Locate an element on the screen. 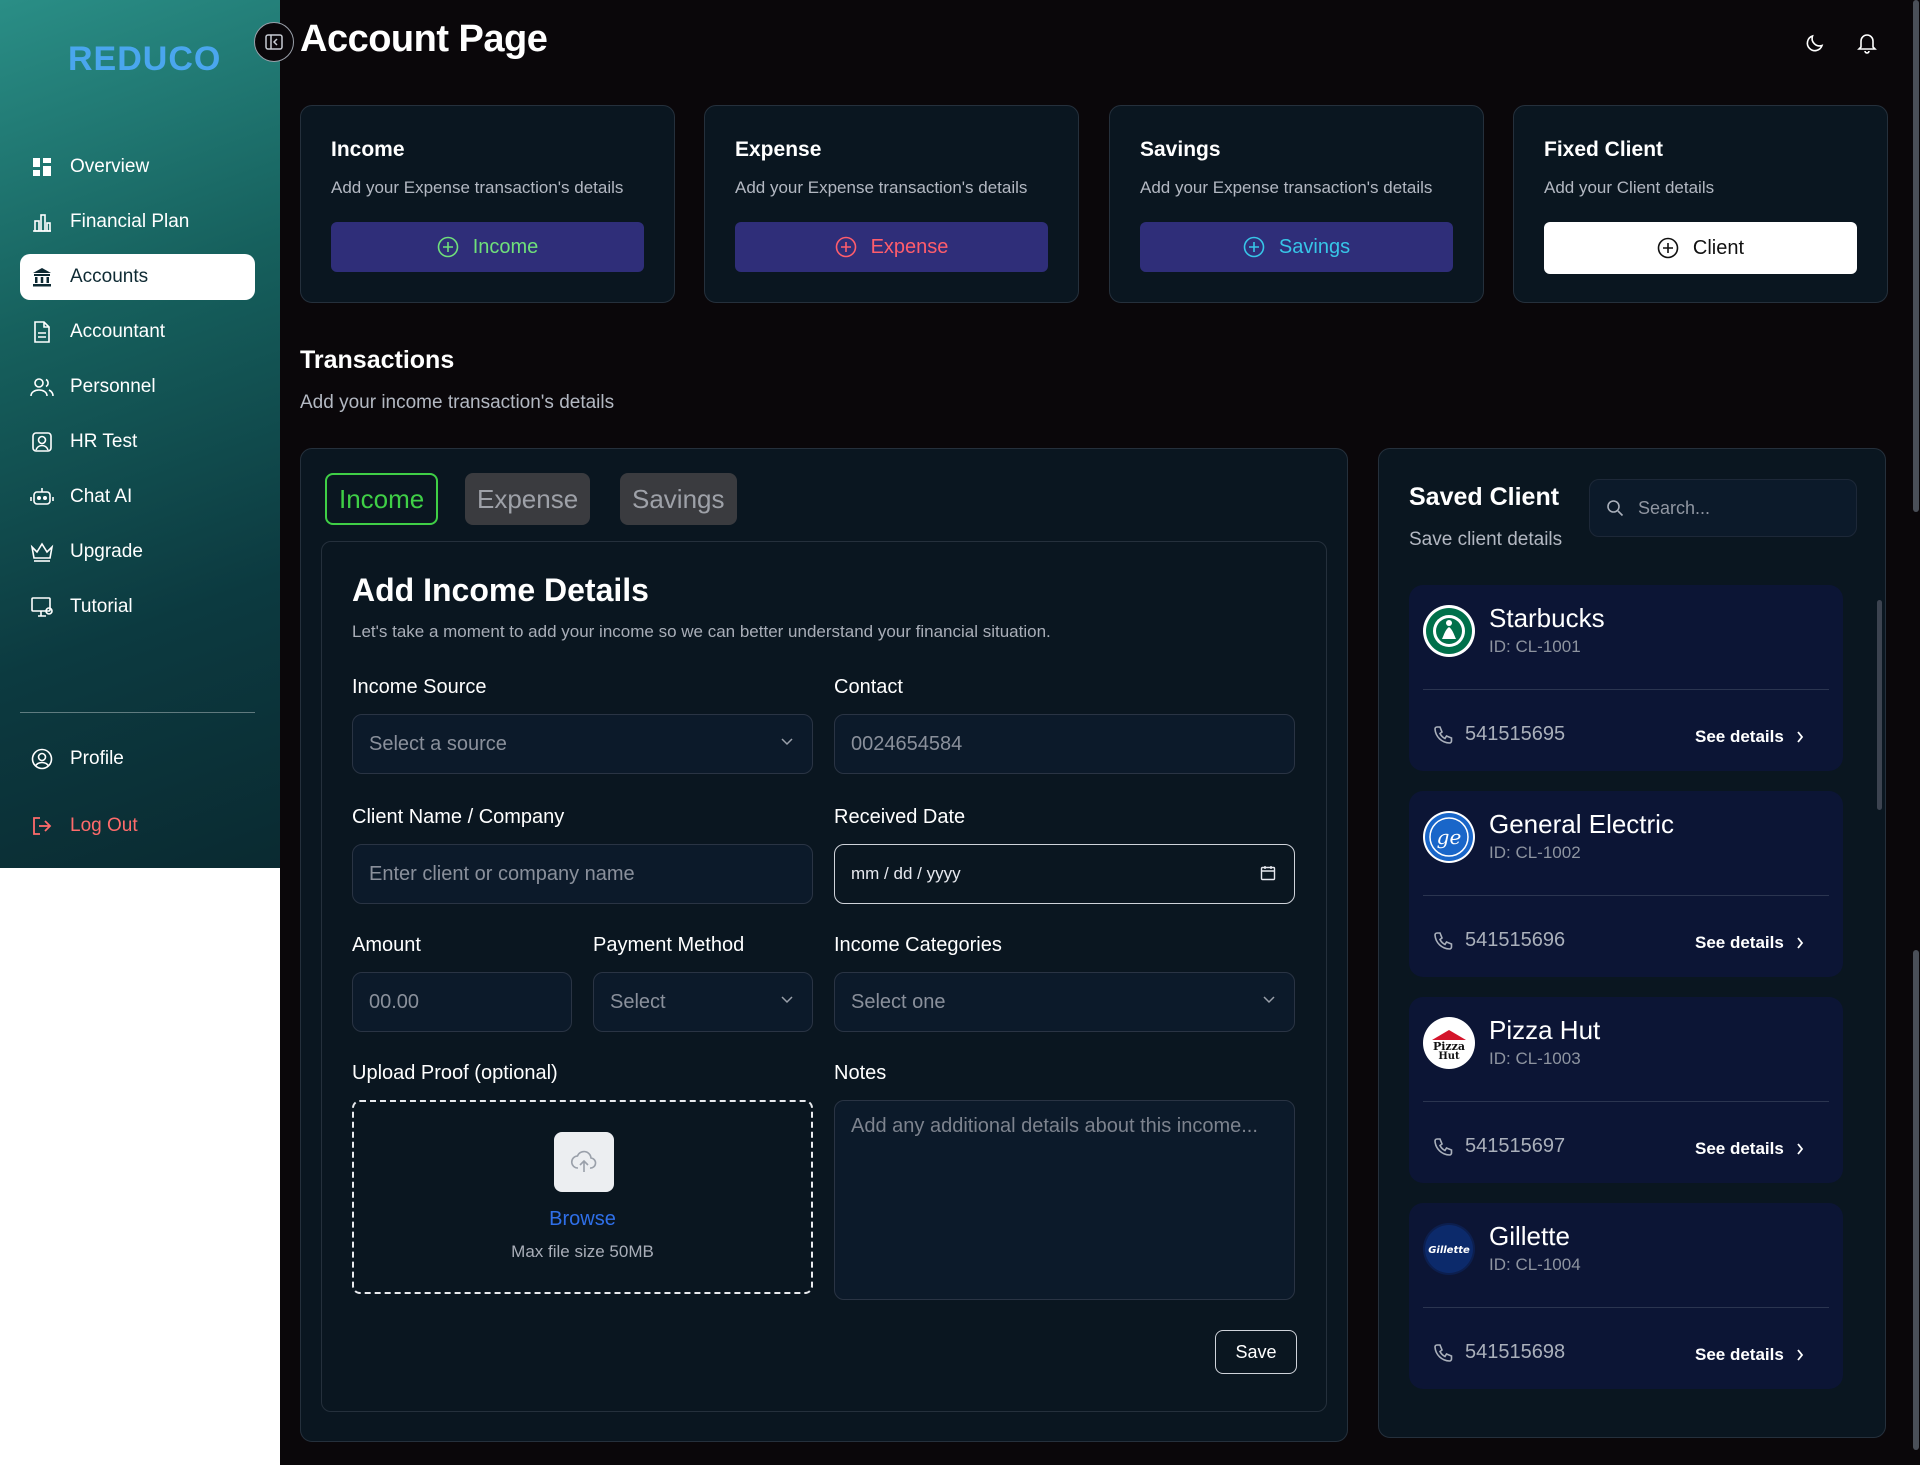 This screenshot has height=1465, width=1920. sidebar-item-label: Personnel is located at coordinates (113, 386).